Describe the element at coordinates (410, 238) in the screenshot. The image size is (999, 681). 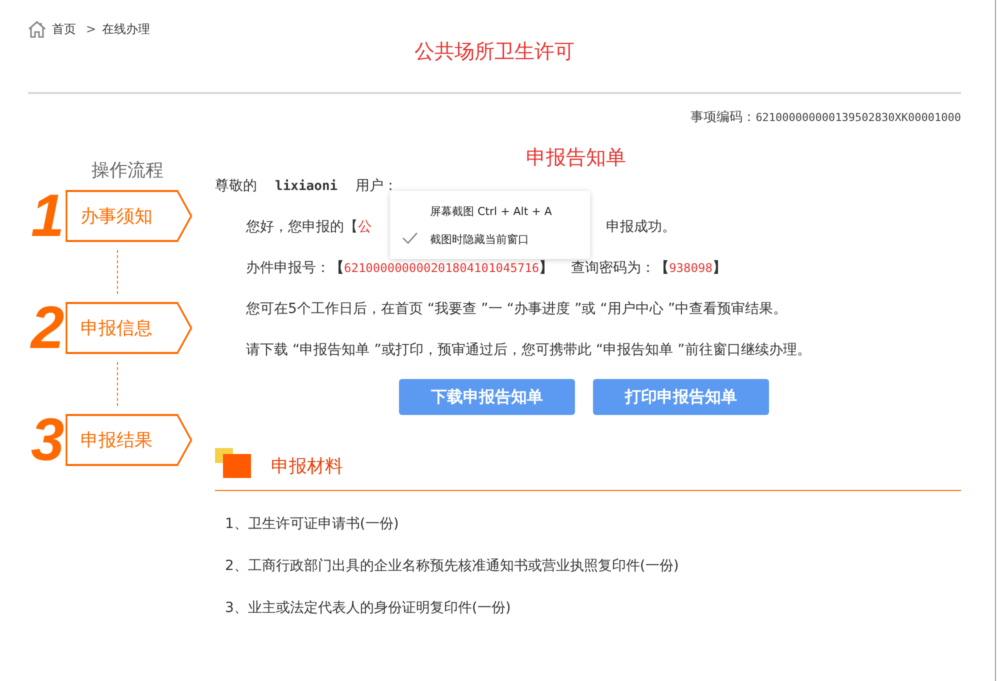
I see `check-icon` at that location.